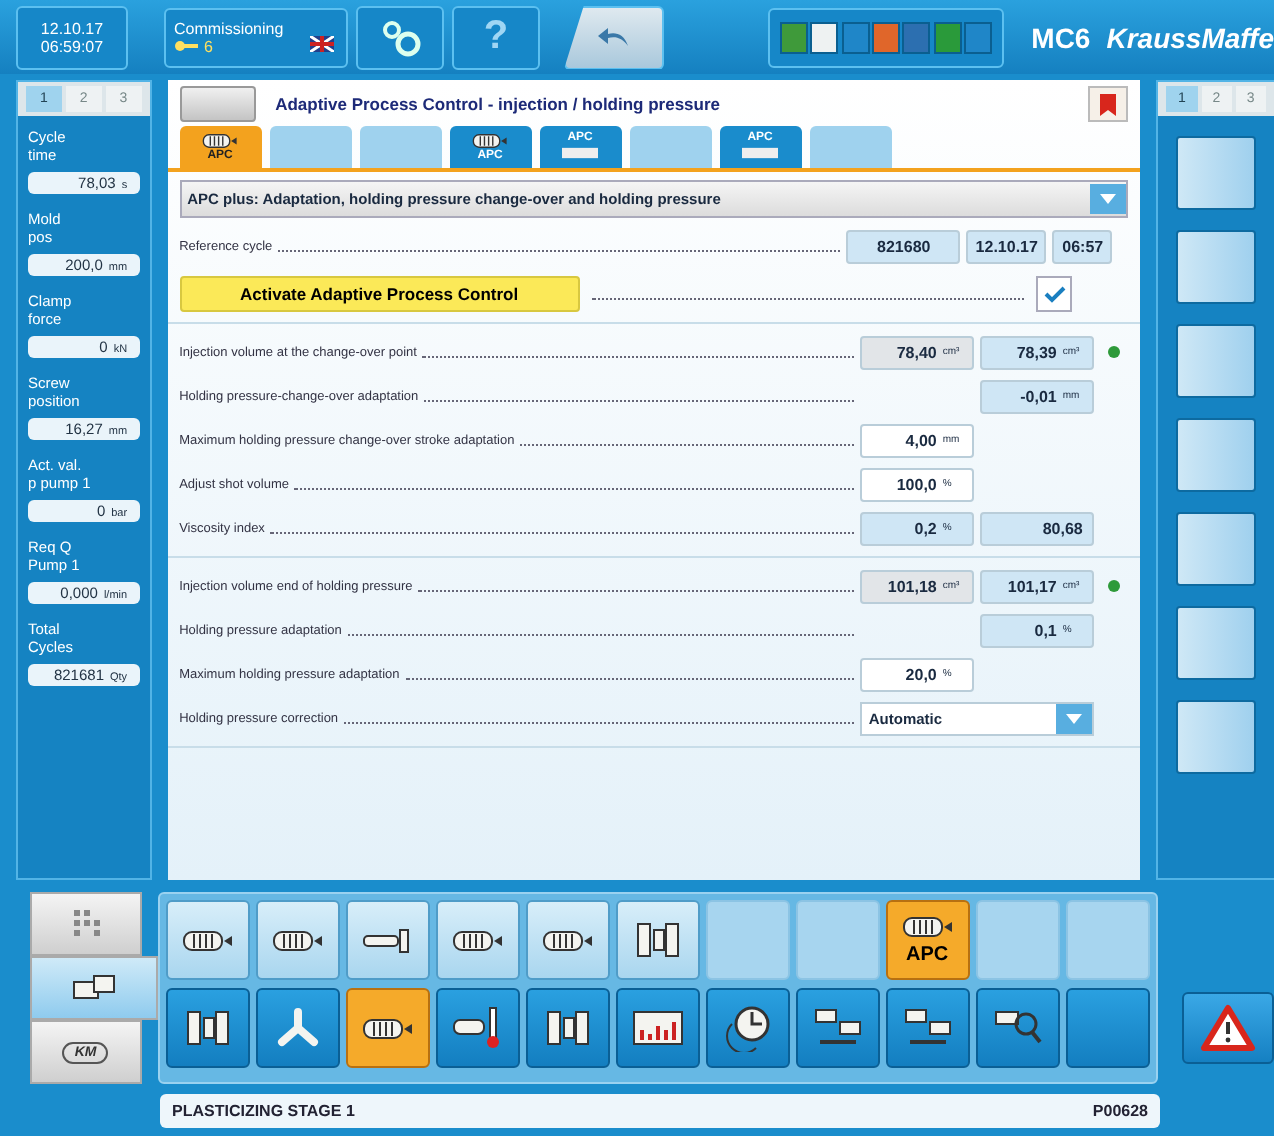  I want to click on activate-button: Activate Adaptive Process Control, so click(379, 294).